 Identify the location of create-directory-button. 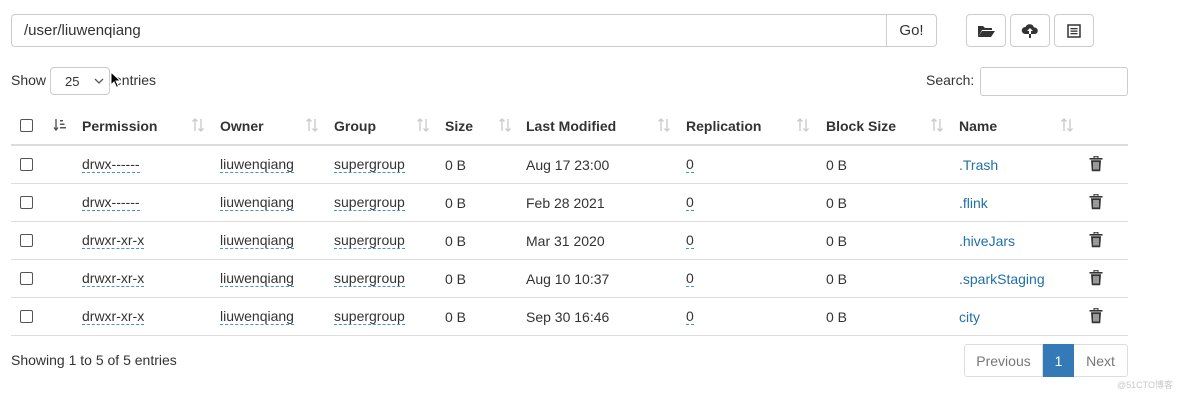
(986, 30).